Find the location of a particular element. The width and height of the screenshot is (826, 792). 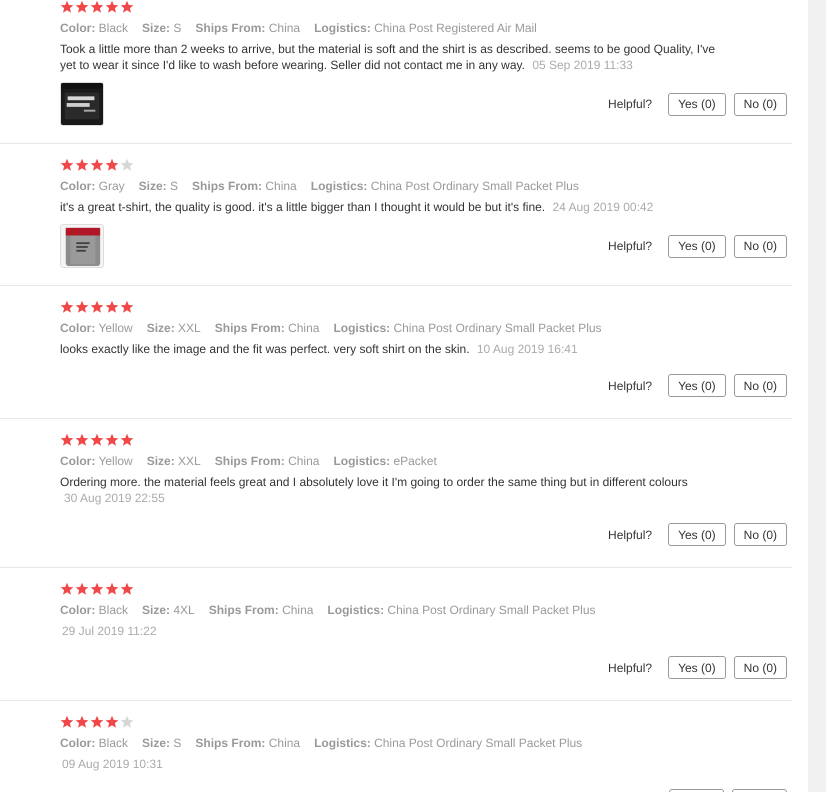

order-detail: Size: 4XL is located at coordinates (168, 610).